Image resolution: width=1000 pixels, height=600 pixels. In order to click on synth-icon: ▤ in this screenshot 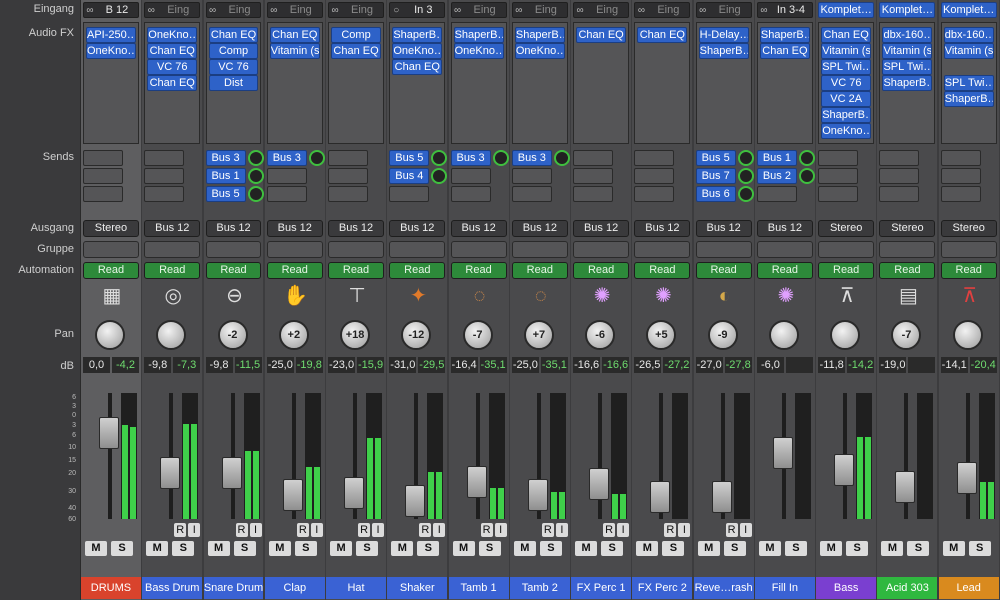, I will do `click(908, 296)`.